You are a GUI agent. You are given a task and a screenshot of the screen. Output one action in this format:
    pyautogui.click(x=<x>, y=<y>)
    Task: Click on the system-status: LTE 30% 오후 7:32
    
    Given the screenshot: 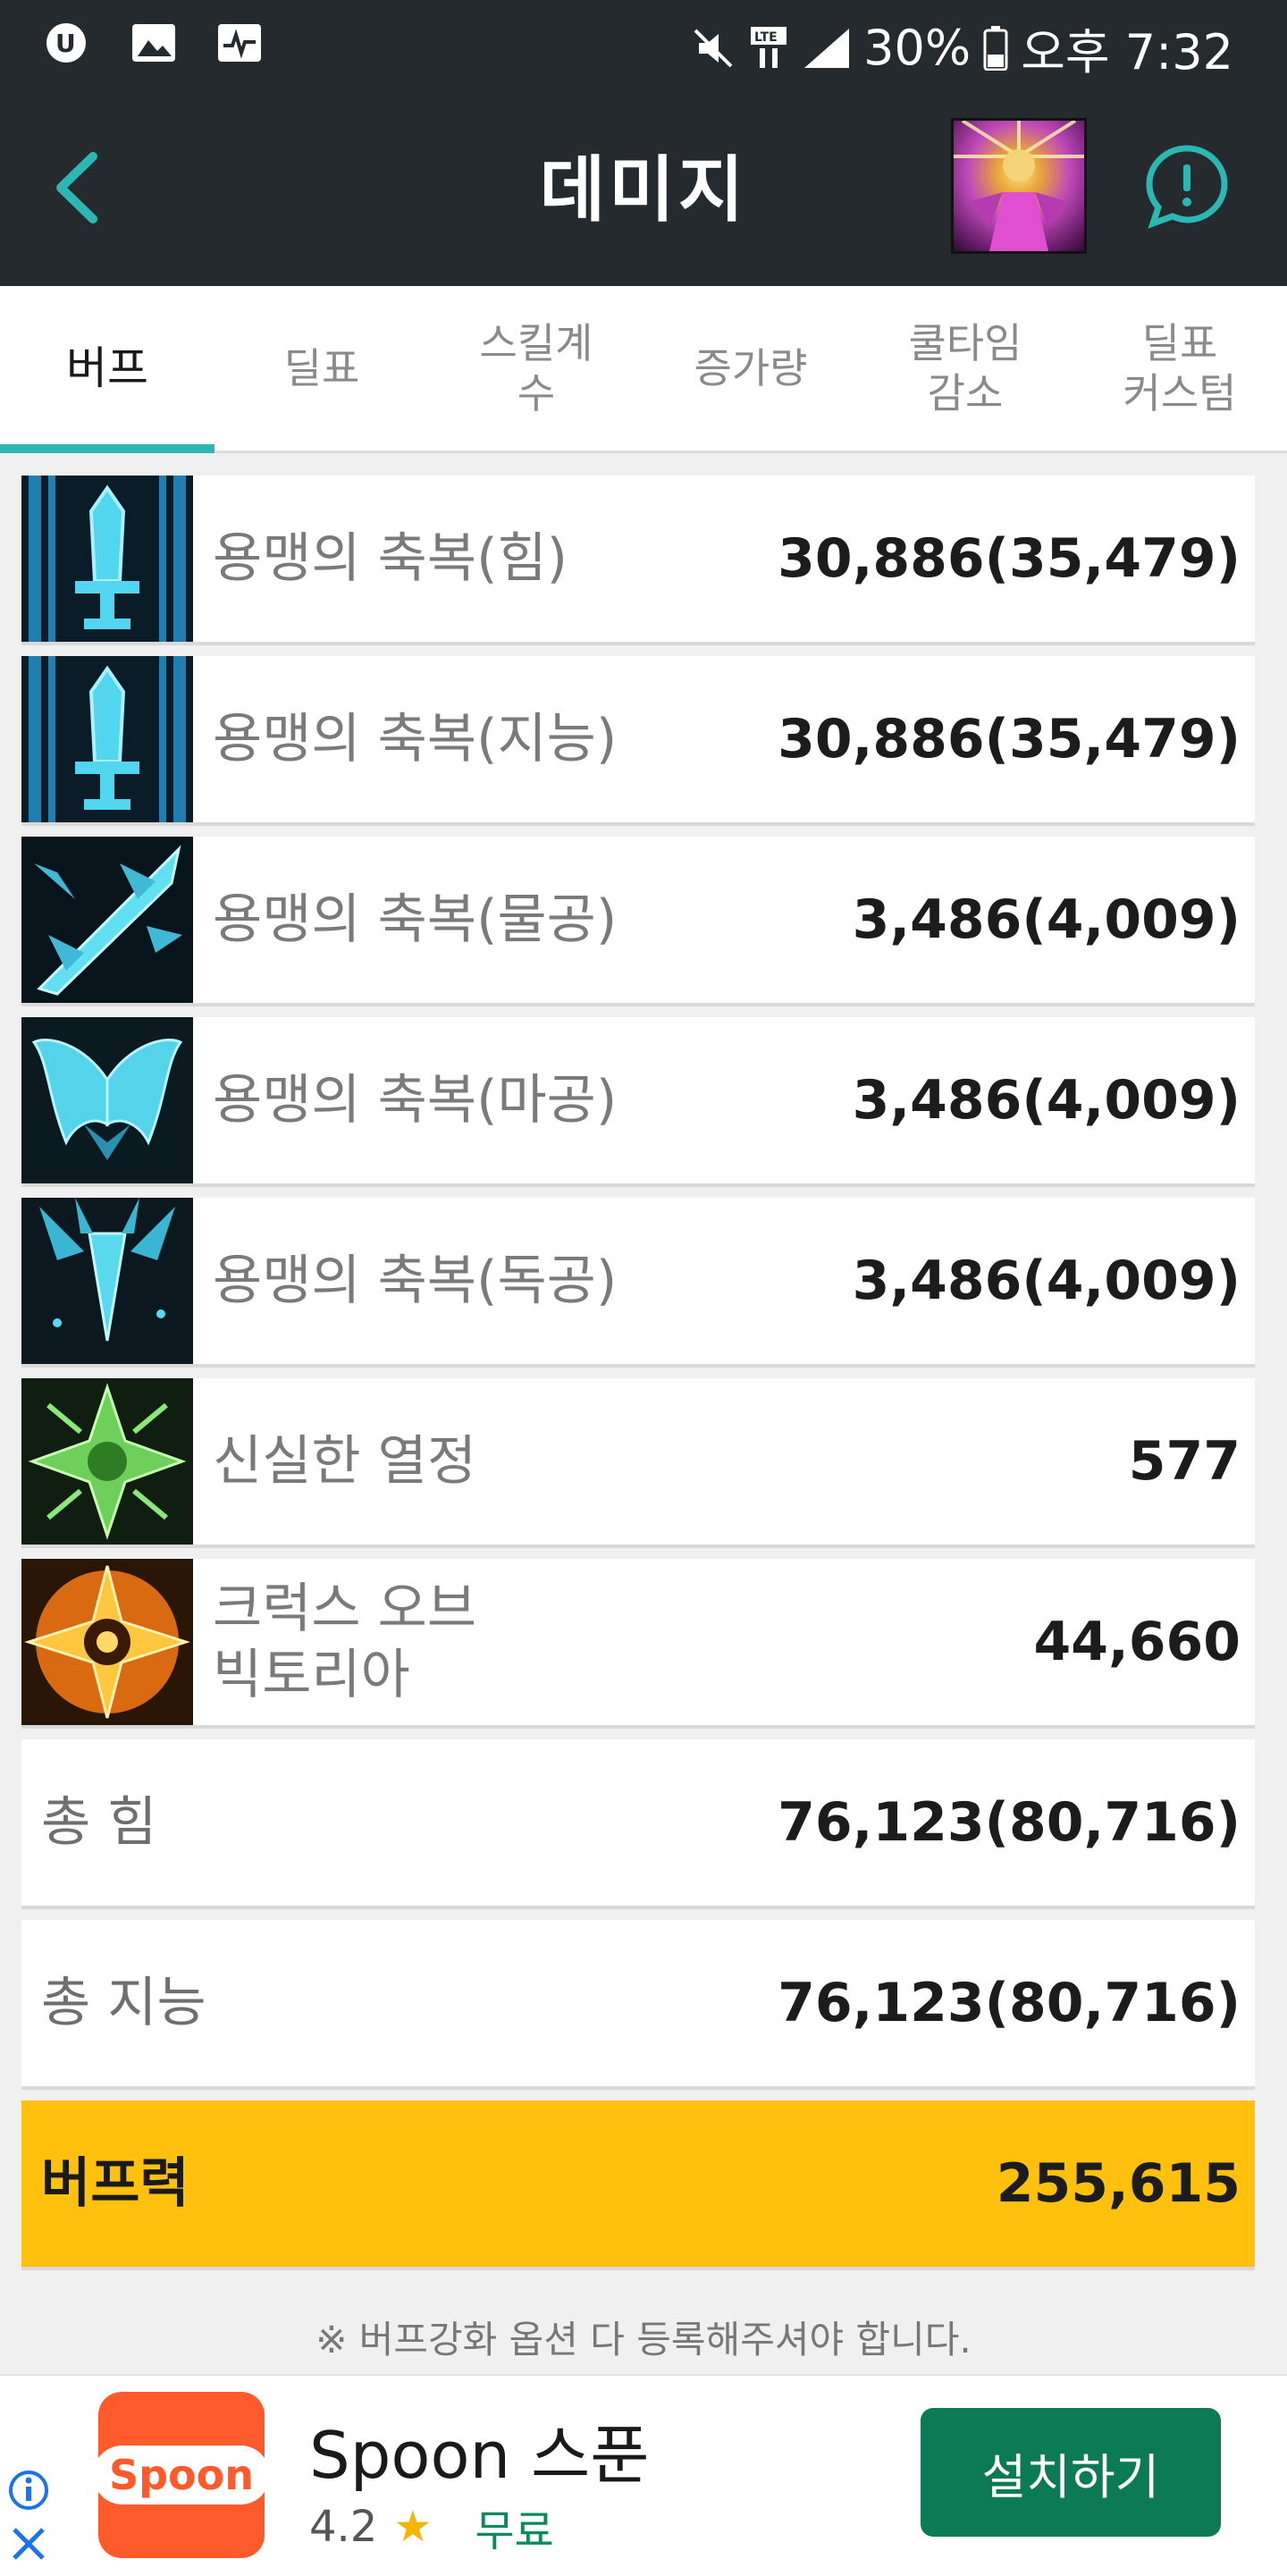 What is the action you would take?
    pyautogui.click(x=962, y=48)
    